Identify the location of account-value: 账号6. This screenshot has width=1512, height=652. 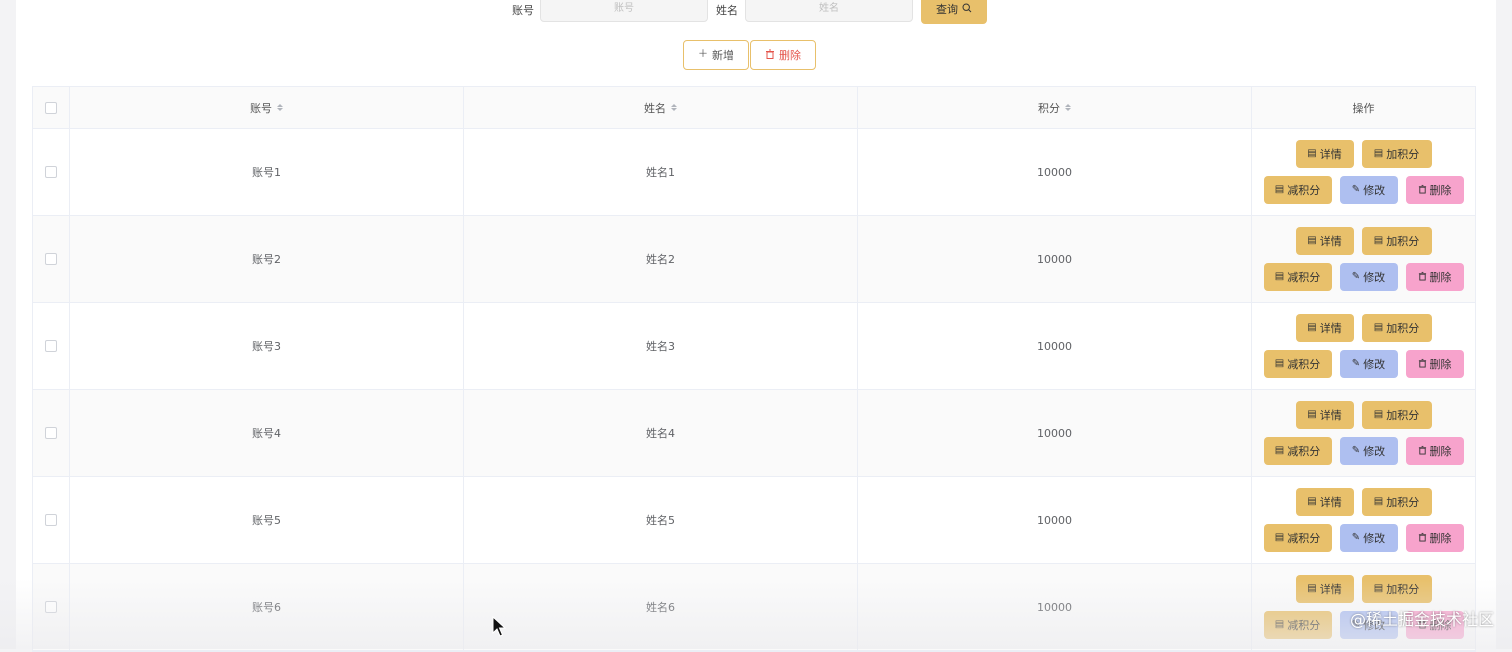
(266, 607).